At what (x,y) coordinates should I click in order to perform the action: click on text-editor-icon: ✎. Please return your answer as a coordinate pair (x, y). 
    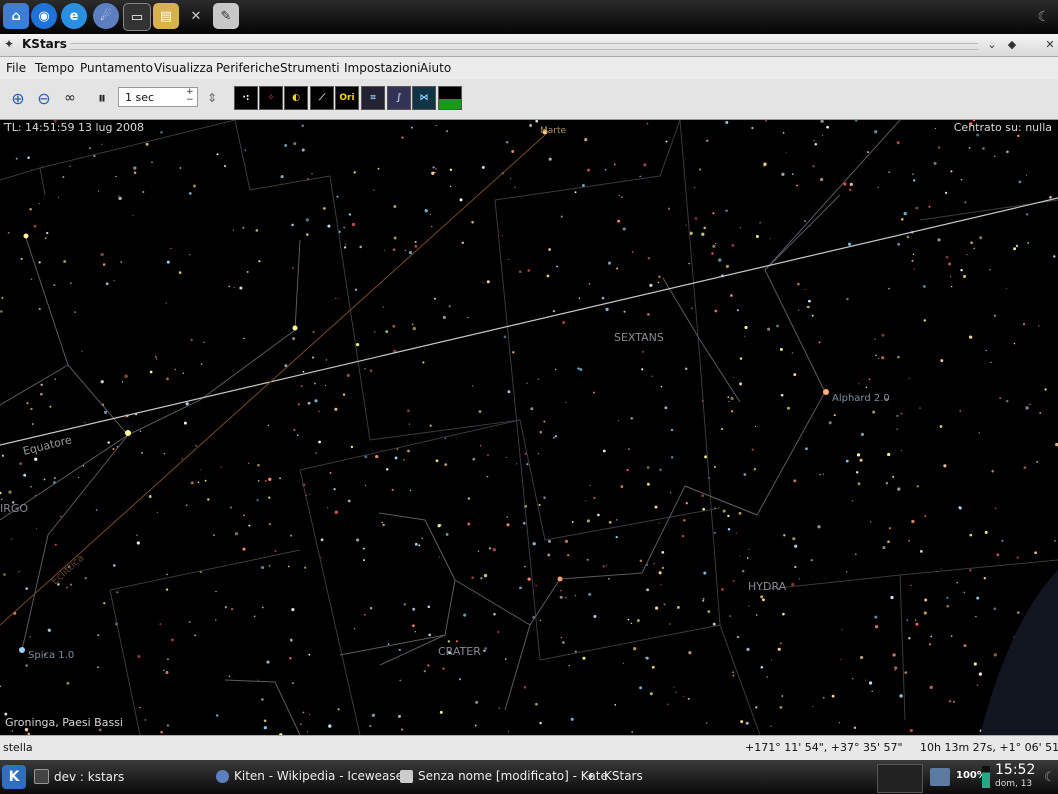
    Looking at the image, I should click on (226, 16).